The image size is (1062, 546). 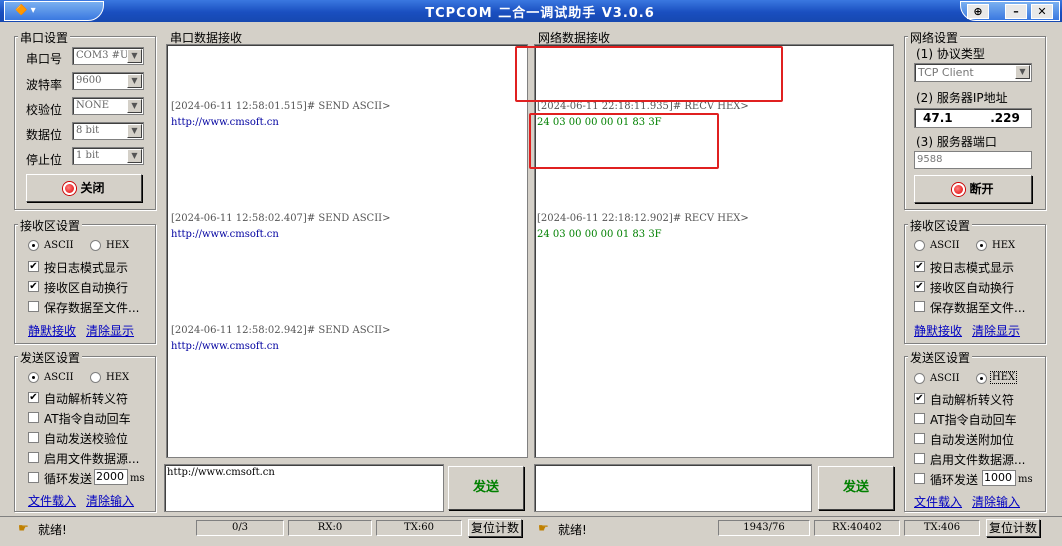 What do you see at coordinates (54, 11) in the screenshot?
I see `app-logo-icon: 🔶 ▾` at bounding box center [54, 11].